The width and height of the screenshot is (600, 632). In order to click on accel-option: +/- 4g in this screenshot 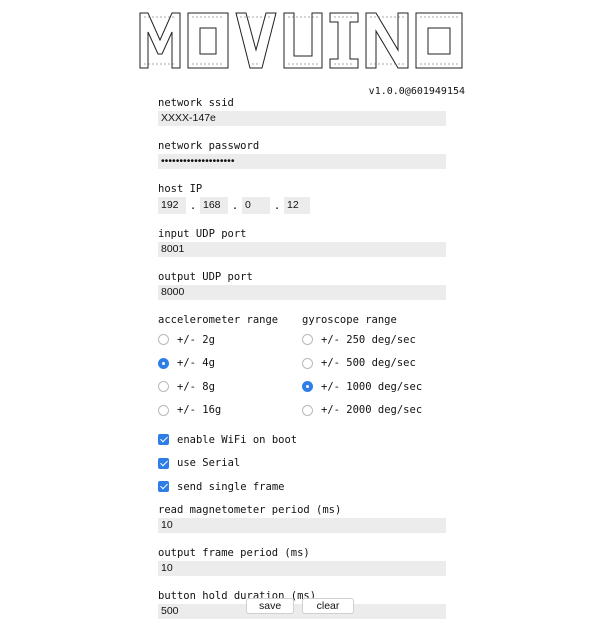, I will do `click(230, 364)`.